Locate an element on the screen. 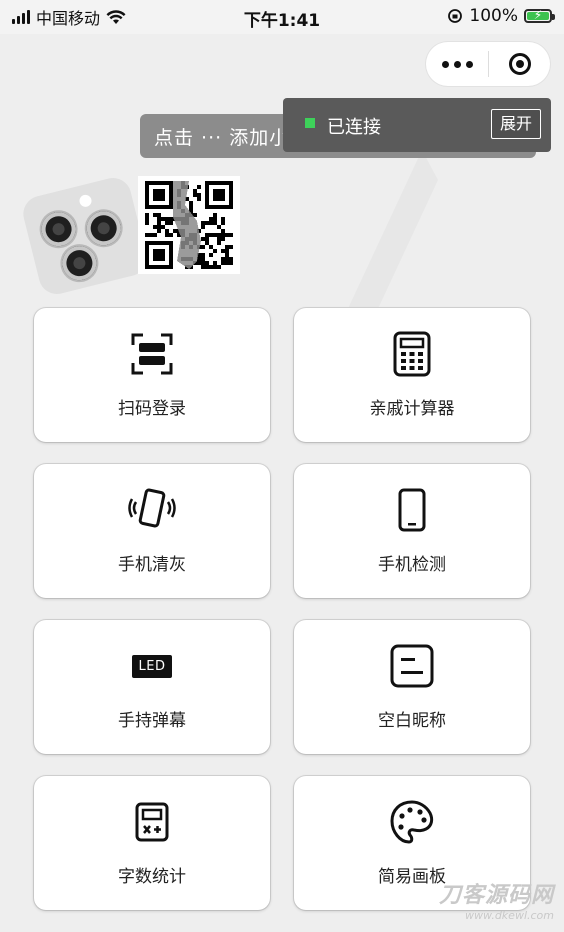 The image size is (564, 932). camera-flash-icon is located at coordinates (85, 201).